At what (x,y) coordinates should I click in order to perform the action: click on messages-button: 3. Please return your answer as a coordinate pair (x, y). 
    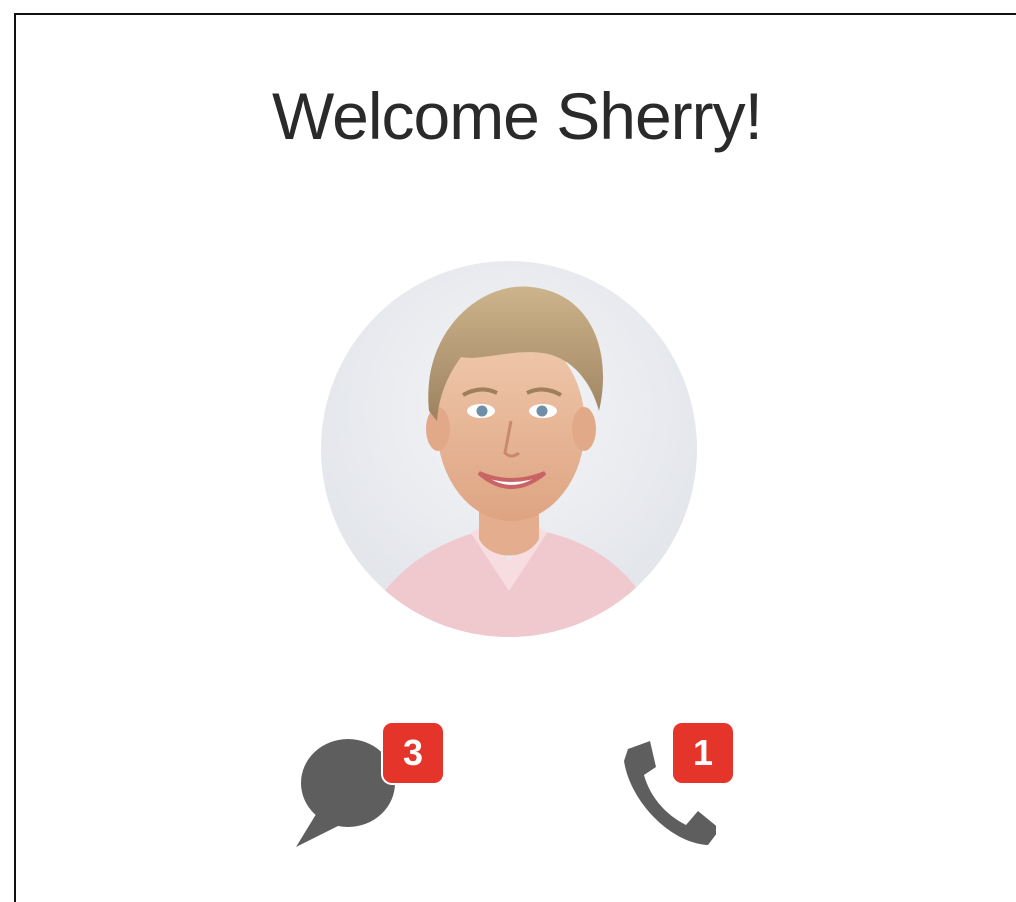
    Looking at the image, I should click on (367, 786).